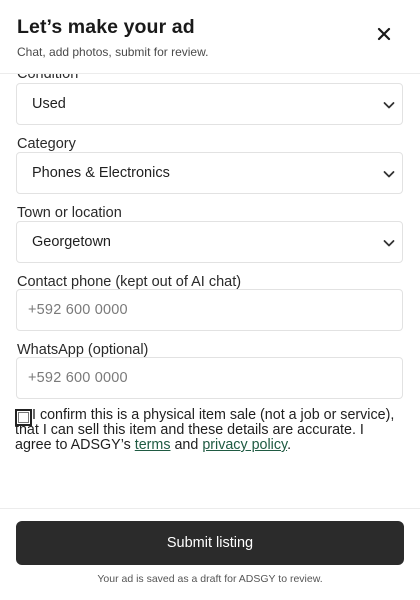 This screenshot has width=420, height=600. Describe the element at coordinates (210, 543) in the screenshot. I see `submit-listing-button: Submit listing` at that location.